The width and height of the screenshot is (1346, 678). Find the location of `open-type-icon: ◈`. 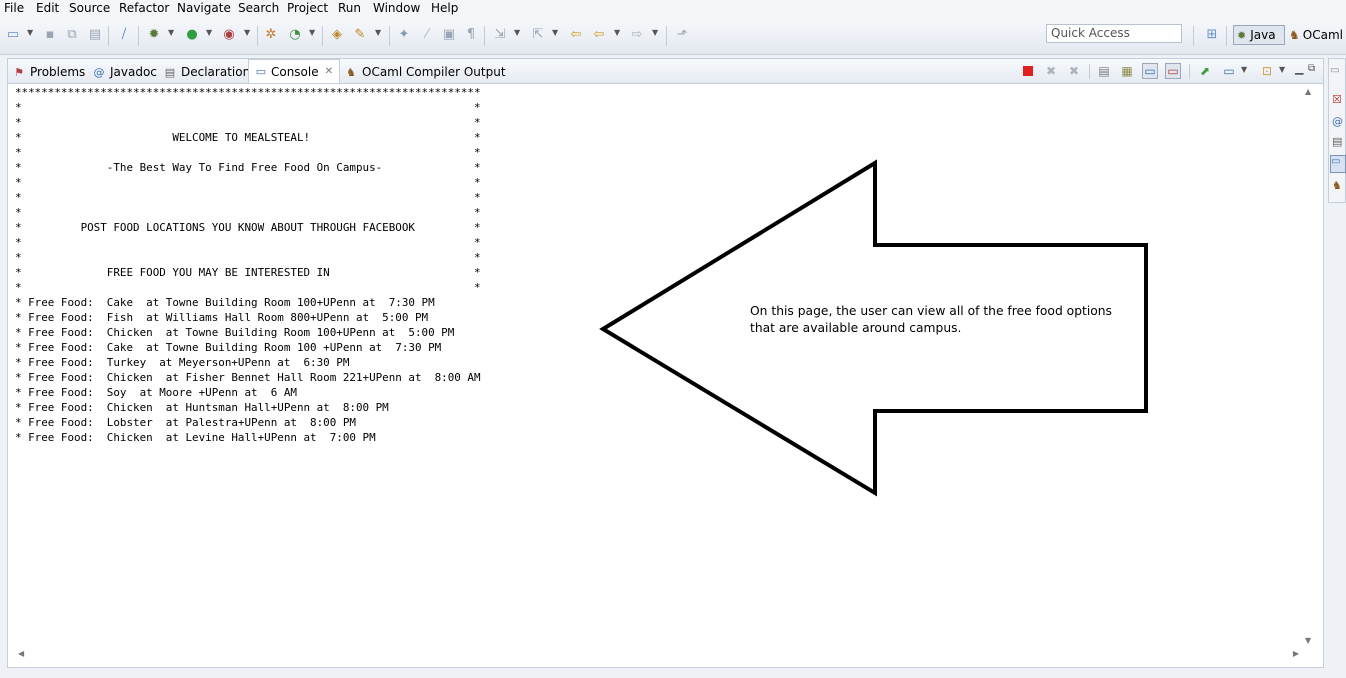

open-type-icon: ◈ is located at coordinates (337, 35).